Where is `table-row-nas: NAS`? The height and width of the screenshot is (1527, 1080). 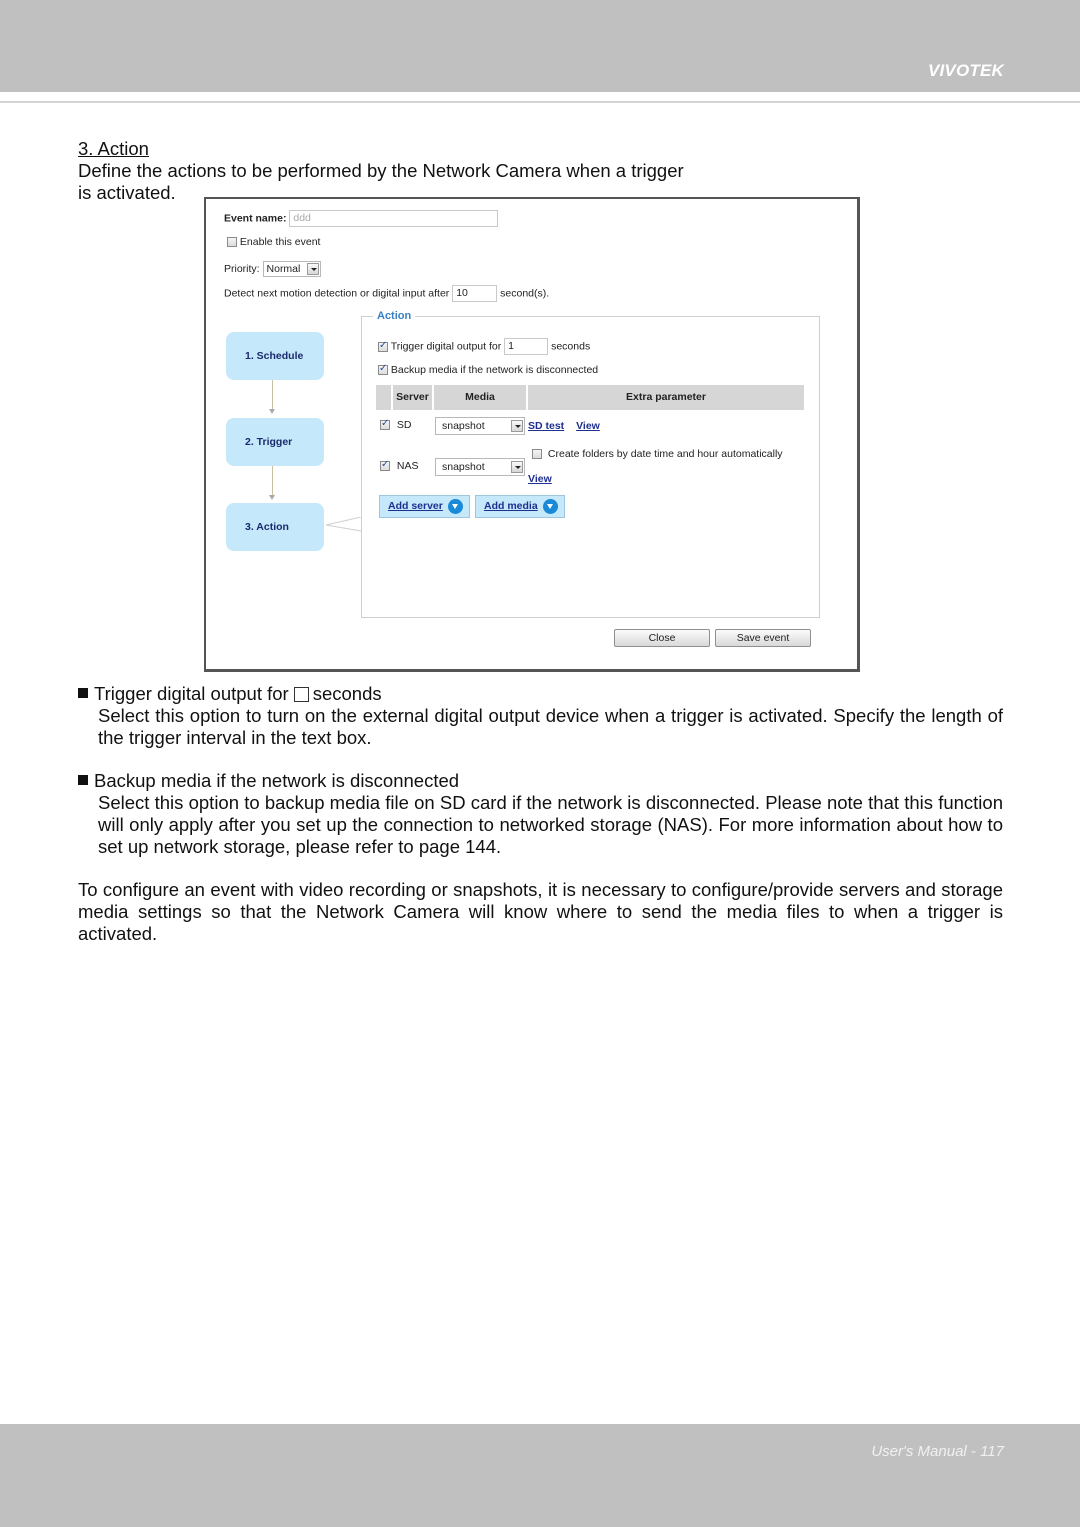 table-row-nas: NAS is located at coordinates (399, 465).